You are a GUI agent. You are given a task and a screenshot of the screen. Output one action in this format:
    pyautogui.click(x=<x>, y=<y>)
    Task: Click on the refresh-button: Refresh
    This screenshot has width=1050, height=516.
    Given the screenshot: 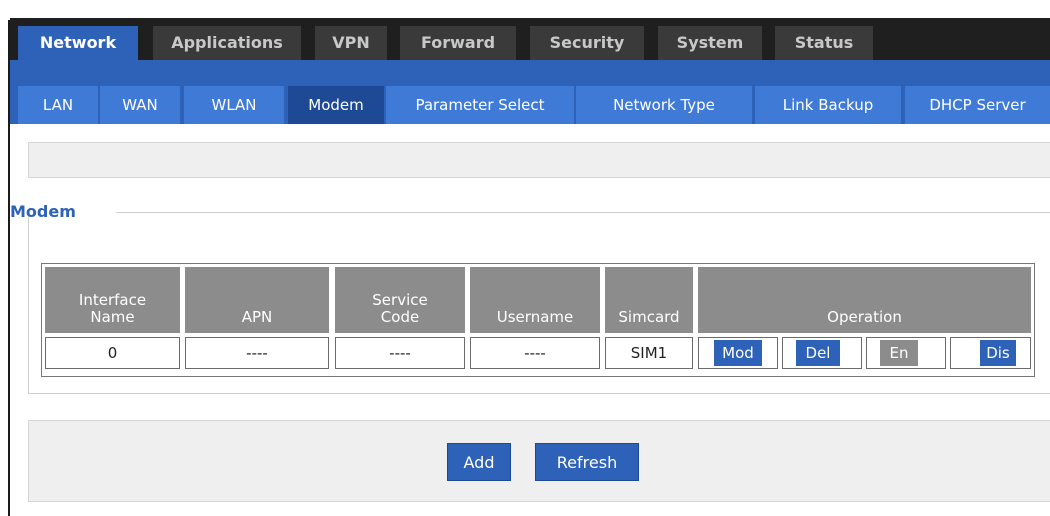 What is the action you would take?
    pyautogui.click(x=587, y=462)
    